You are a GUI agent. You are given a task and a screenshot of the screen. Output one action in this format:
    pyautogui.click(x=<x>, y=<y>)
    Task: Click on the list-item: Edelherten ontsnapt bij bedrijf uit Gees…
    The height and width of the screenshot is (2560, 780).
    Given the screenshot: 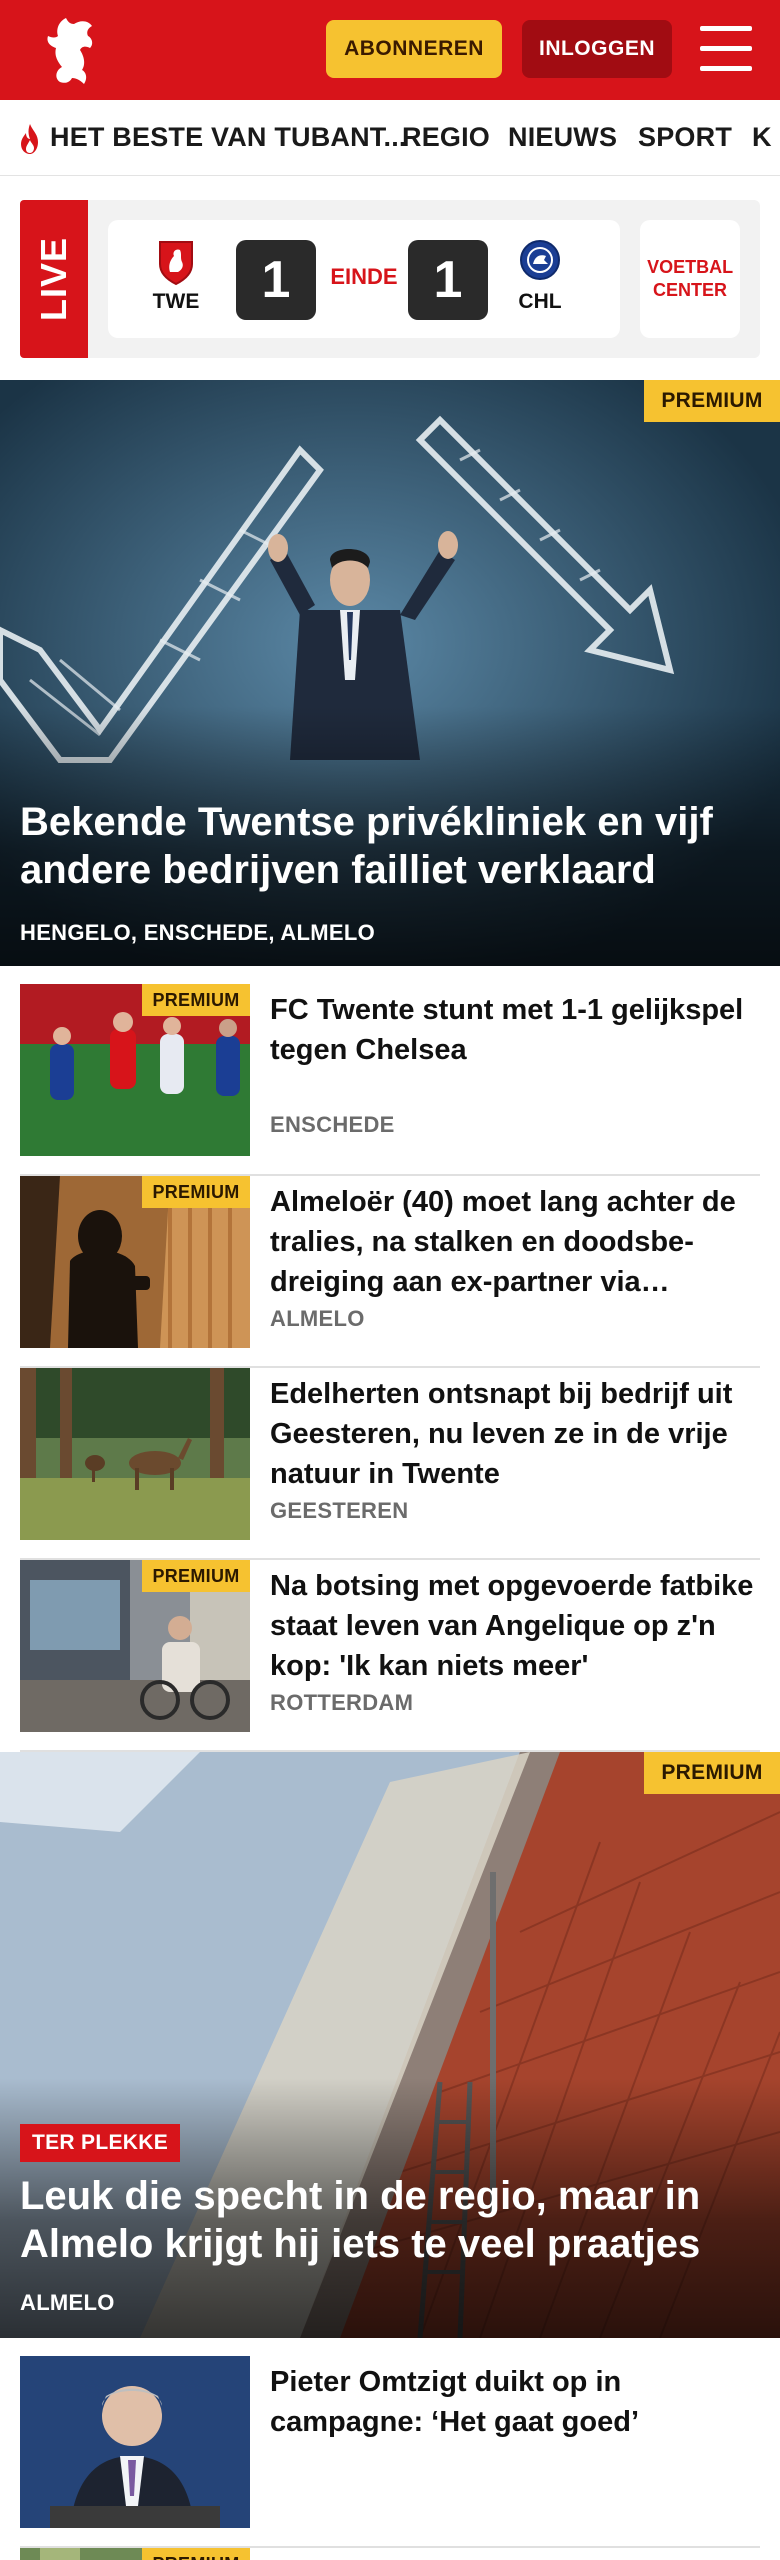 What is the action you would take?
    pyautogui.click(x=390, y=1464)
    